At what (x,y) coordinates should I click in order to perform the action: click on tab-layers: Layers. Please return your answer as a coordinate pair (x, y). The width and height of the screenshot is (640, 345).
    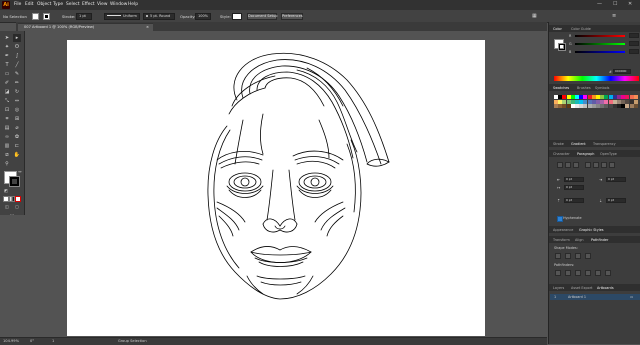
    Looking at the image, I should click on (558, 288).